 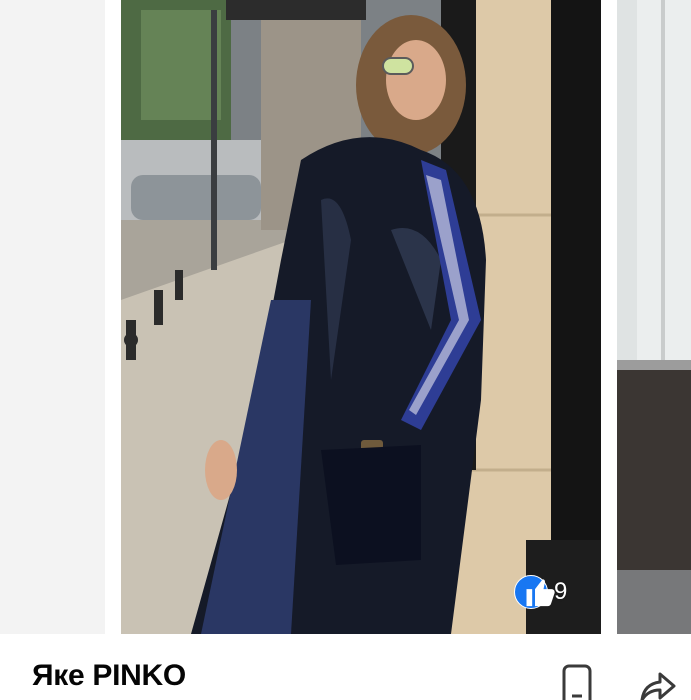 What do you see at coordinates (534, 592) in the screenshot?
I see `thumbs-up-icon` at bounding box center [534, 592].